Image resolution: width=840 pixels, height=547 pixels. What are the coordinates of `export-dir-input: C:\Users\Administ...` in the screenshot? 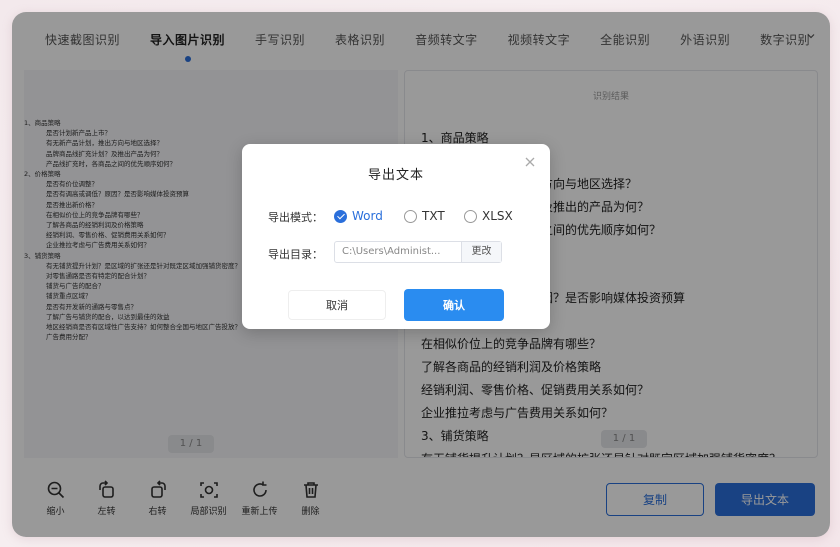 It's located at (398, 252).